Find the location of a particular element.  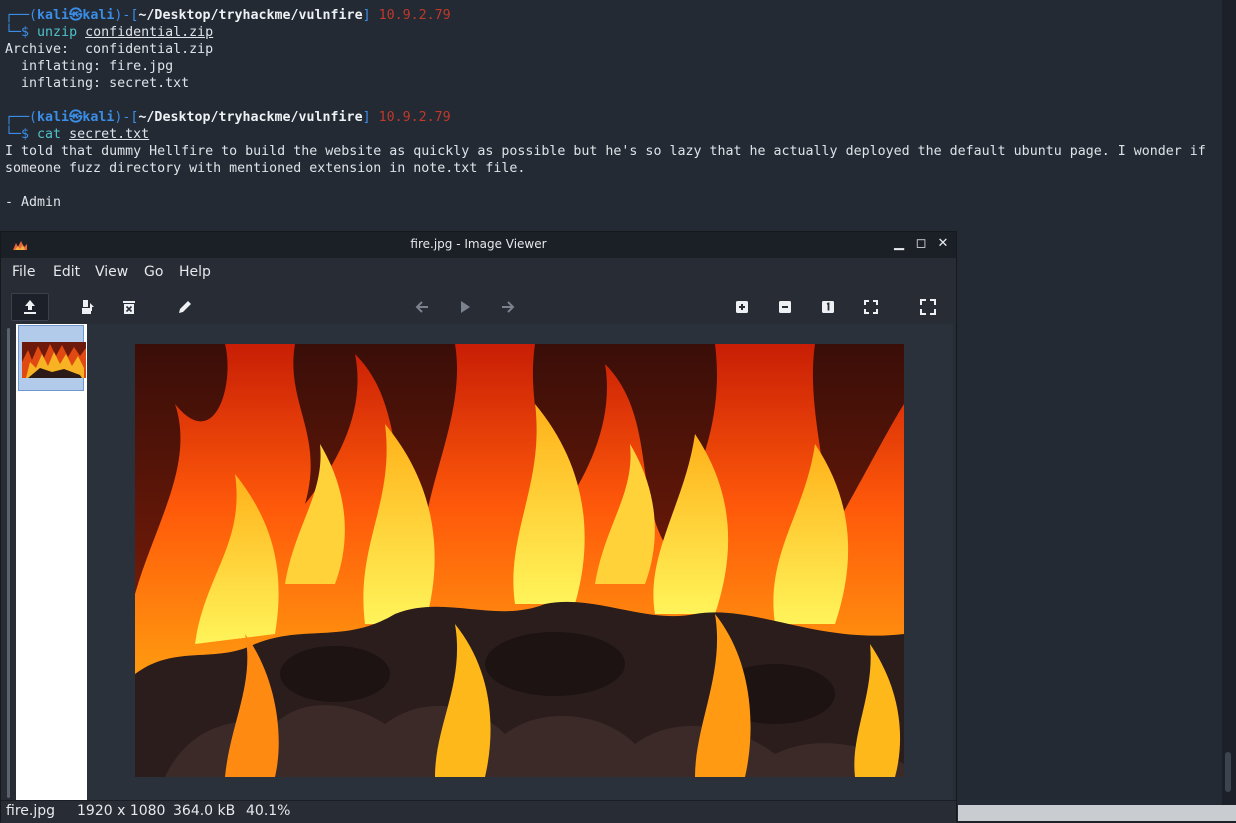

zoom-1-icon is located at coordinates (828, 307).